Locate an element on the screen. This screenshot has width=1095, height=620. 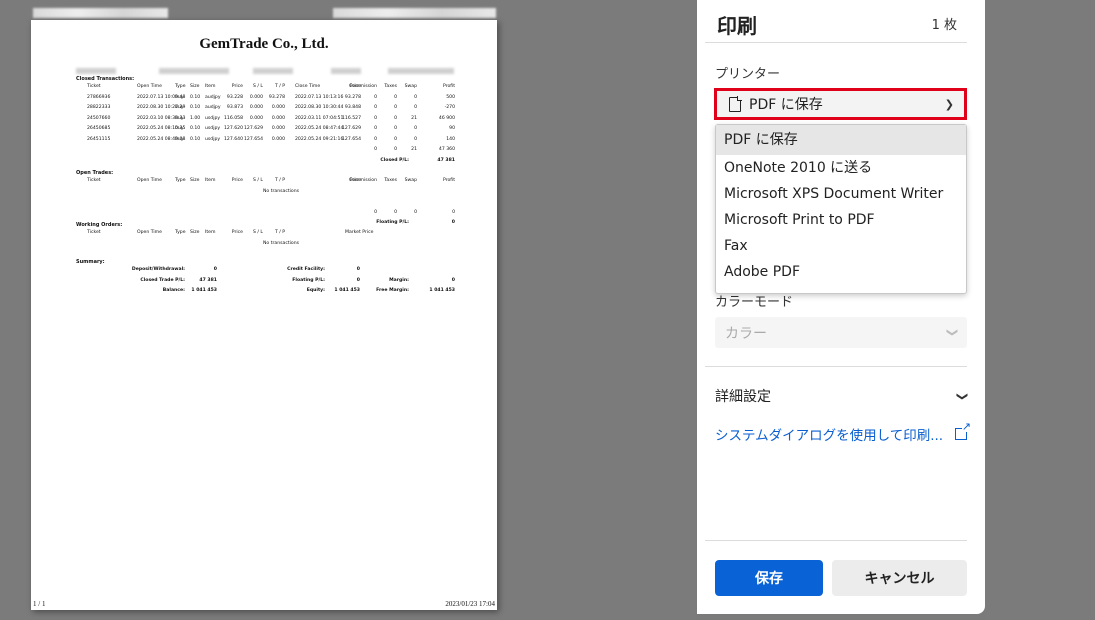
divider is located at coordinates (836, 366).